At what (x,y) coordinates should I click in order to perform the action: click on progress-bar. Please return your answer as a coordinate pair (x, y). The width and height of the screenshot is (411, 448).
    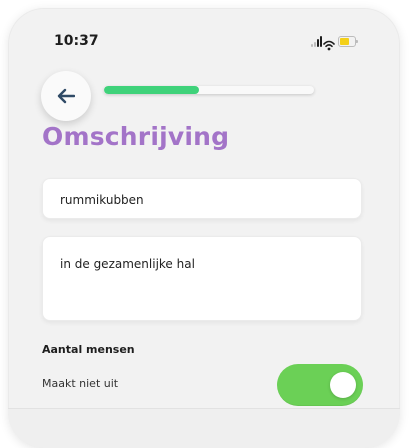
    Looking at the image, I should click on (209, 90).